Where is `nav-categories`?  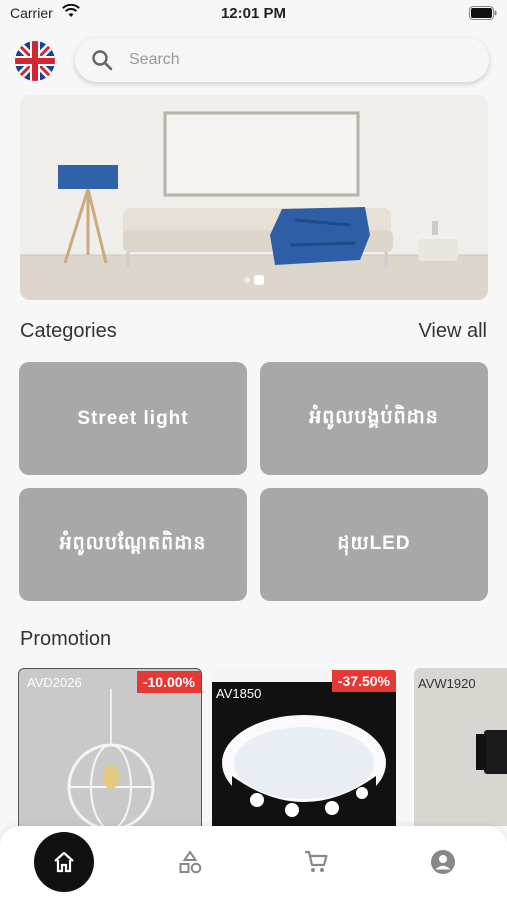 nav-categories is located at coordinates (190, 862).